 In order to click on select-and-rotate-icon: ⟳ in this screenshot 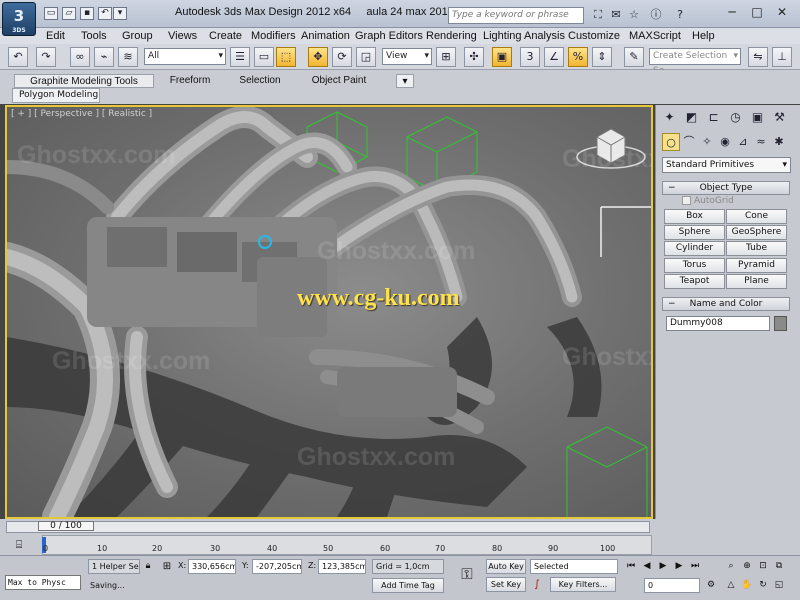, I will do `click(342, 57)`.